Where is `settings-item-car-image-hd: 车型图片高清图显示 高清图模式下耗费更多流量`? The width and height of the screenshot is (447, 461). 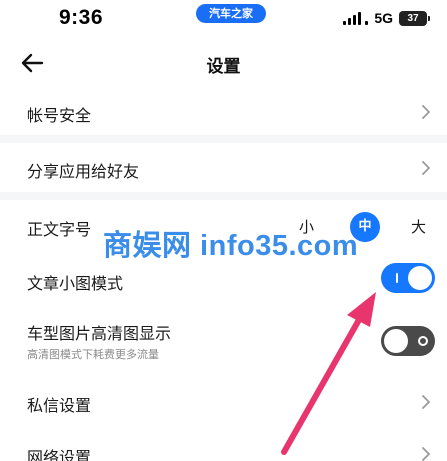
settings-item-car-image-hd: 车型图片高清图显示 高清图模式下耗费更多流量 is located at coordinates (223, 341).